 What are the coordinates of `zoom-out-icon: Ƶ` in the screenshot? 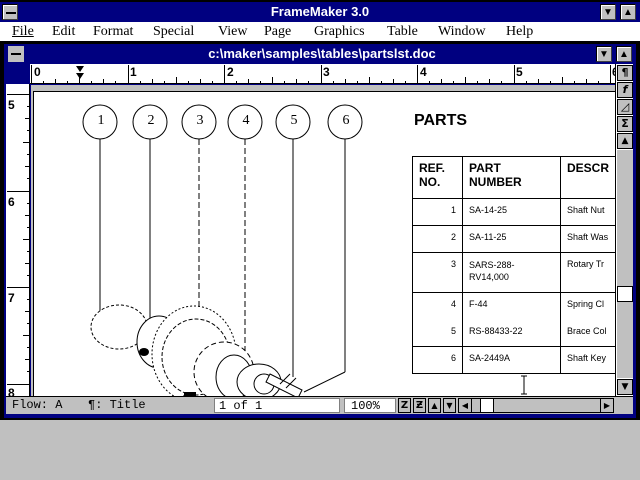 It's located at (419, 405).